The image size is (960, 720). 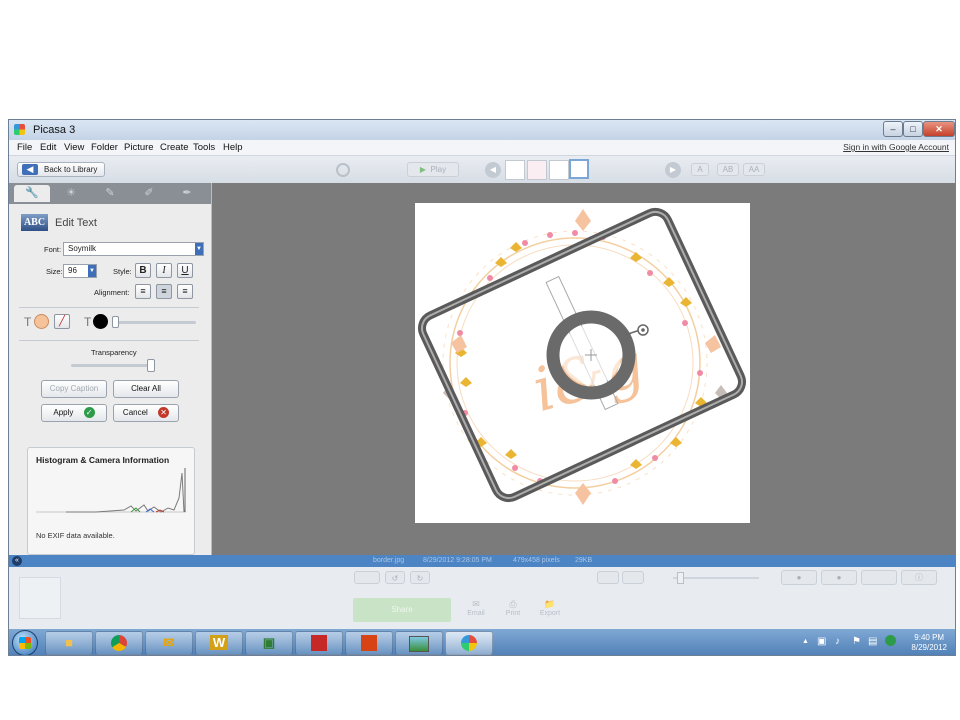 I want to click on layout-ab-button: AB, so click(x=728, y=169).